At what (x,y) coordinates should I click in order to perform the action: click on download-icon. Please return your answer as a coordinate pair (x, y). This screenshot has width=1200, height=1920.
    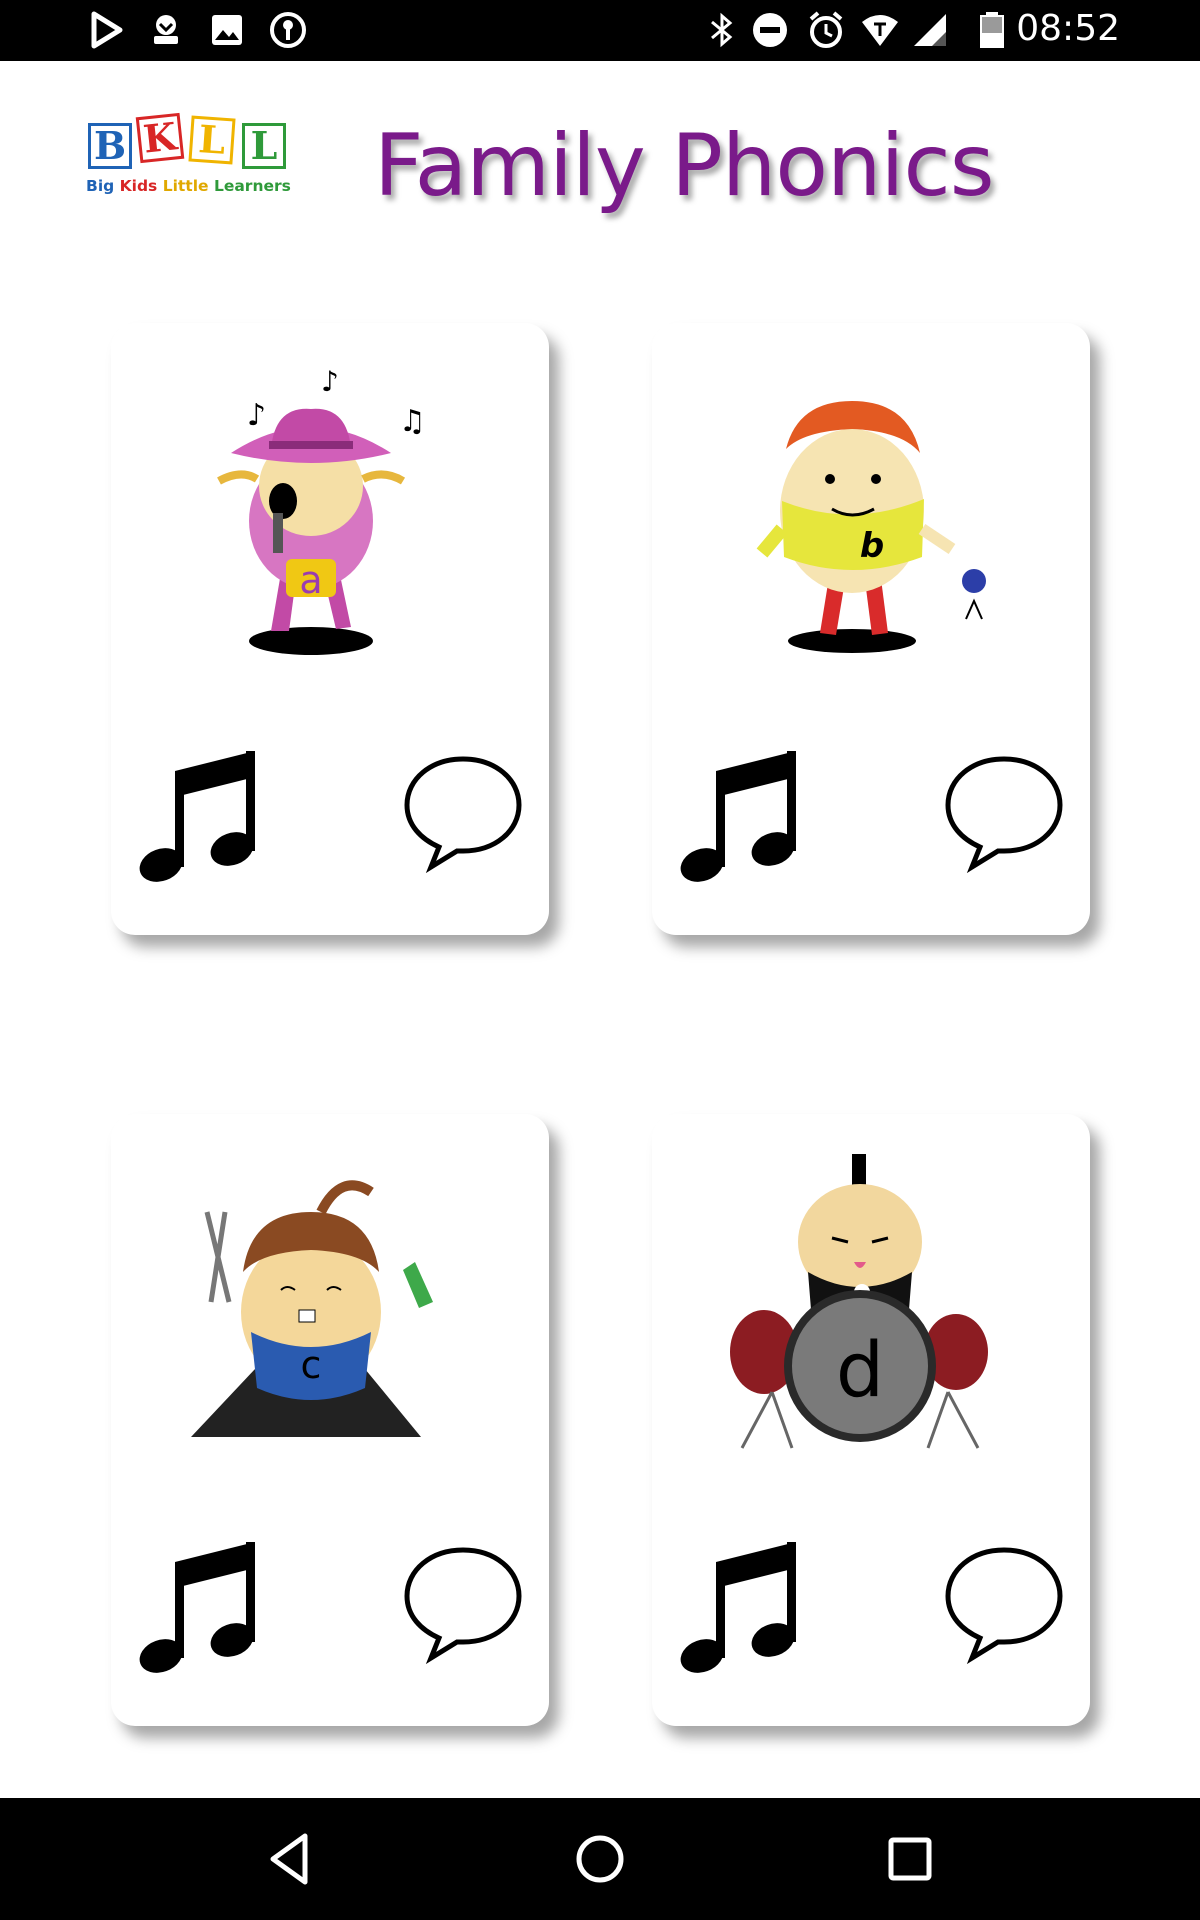
    Looking at the image, I should click on (166, 29).